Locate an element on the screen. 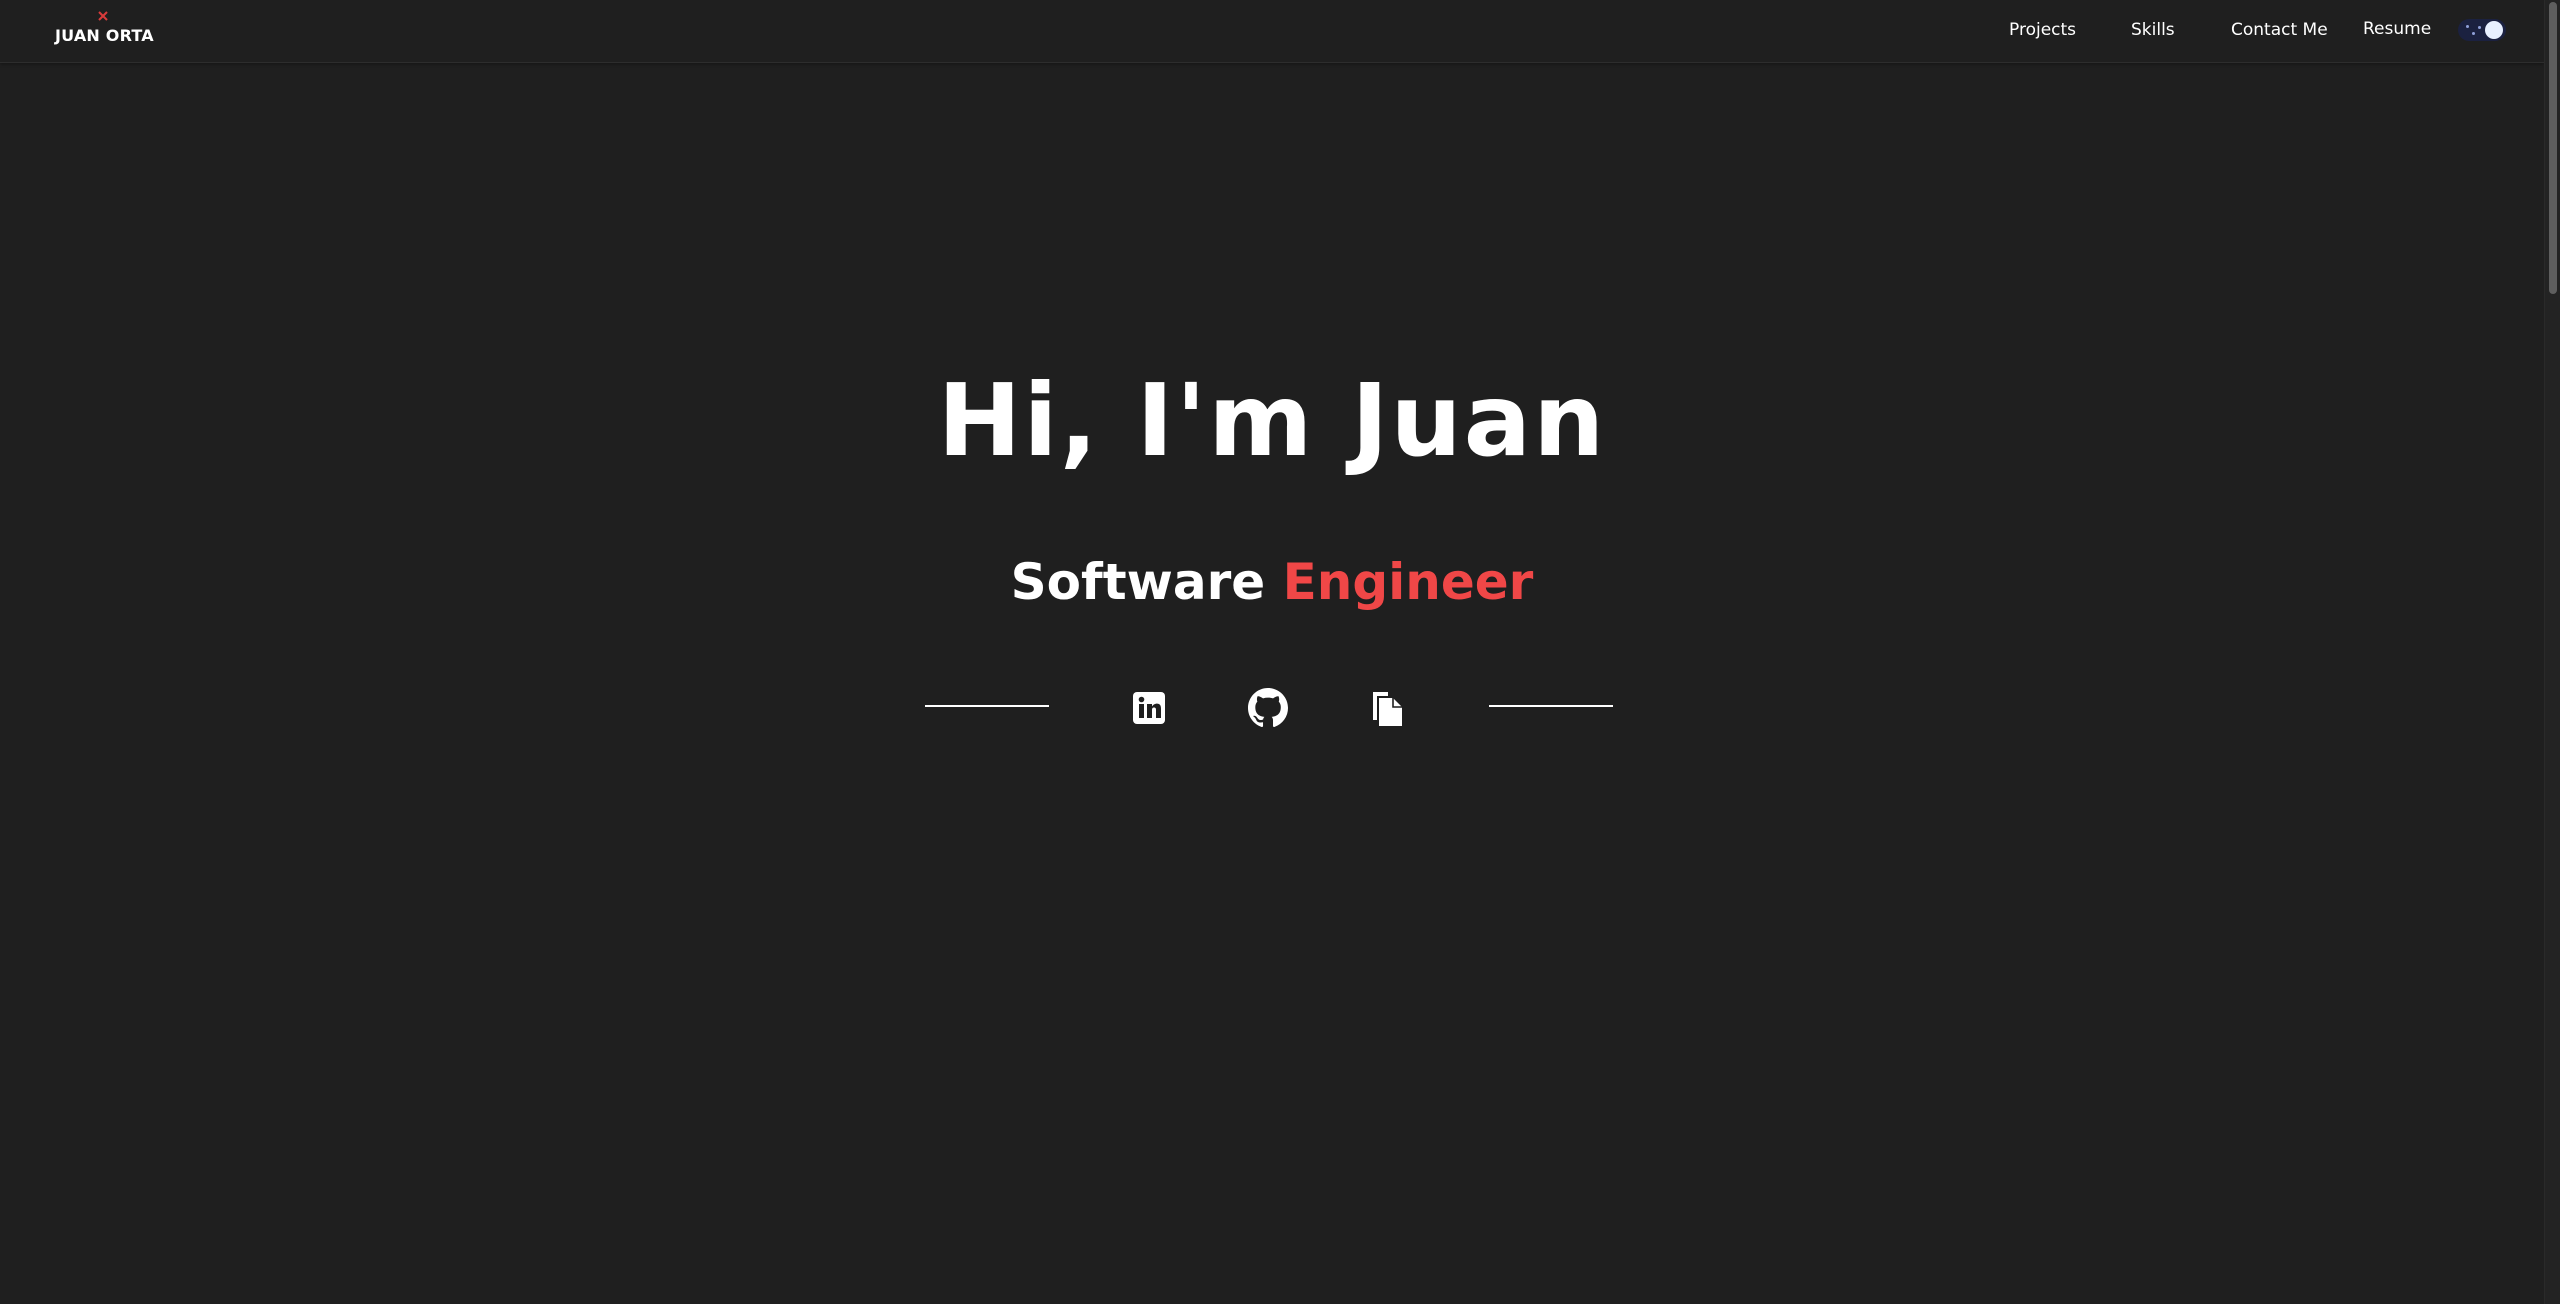  resume-link is located at coordinates (1388, 708).